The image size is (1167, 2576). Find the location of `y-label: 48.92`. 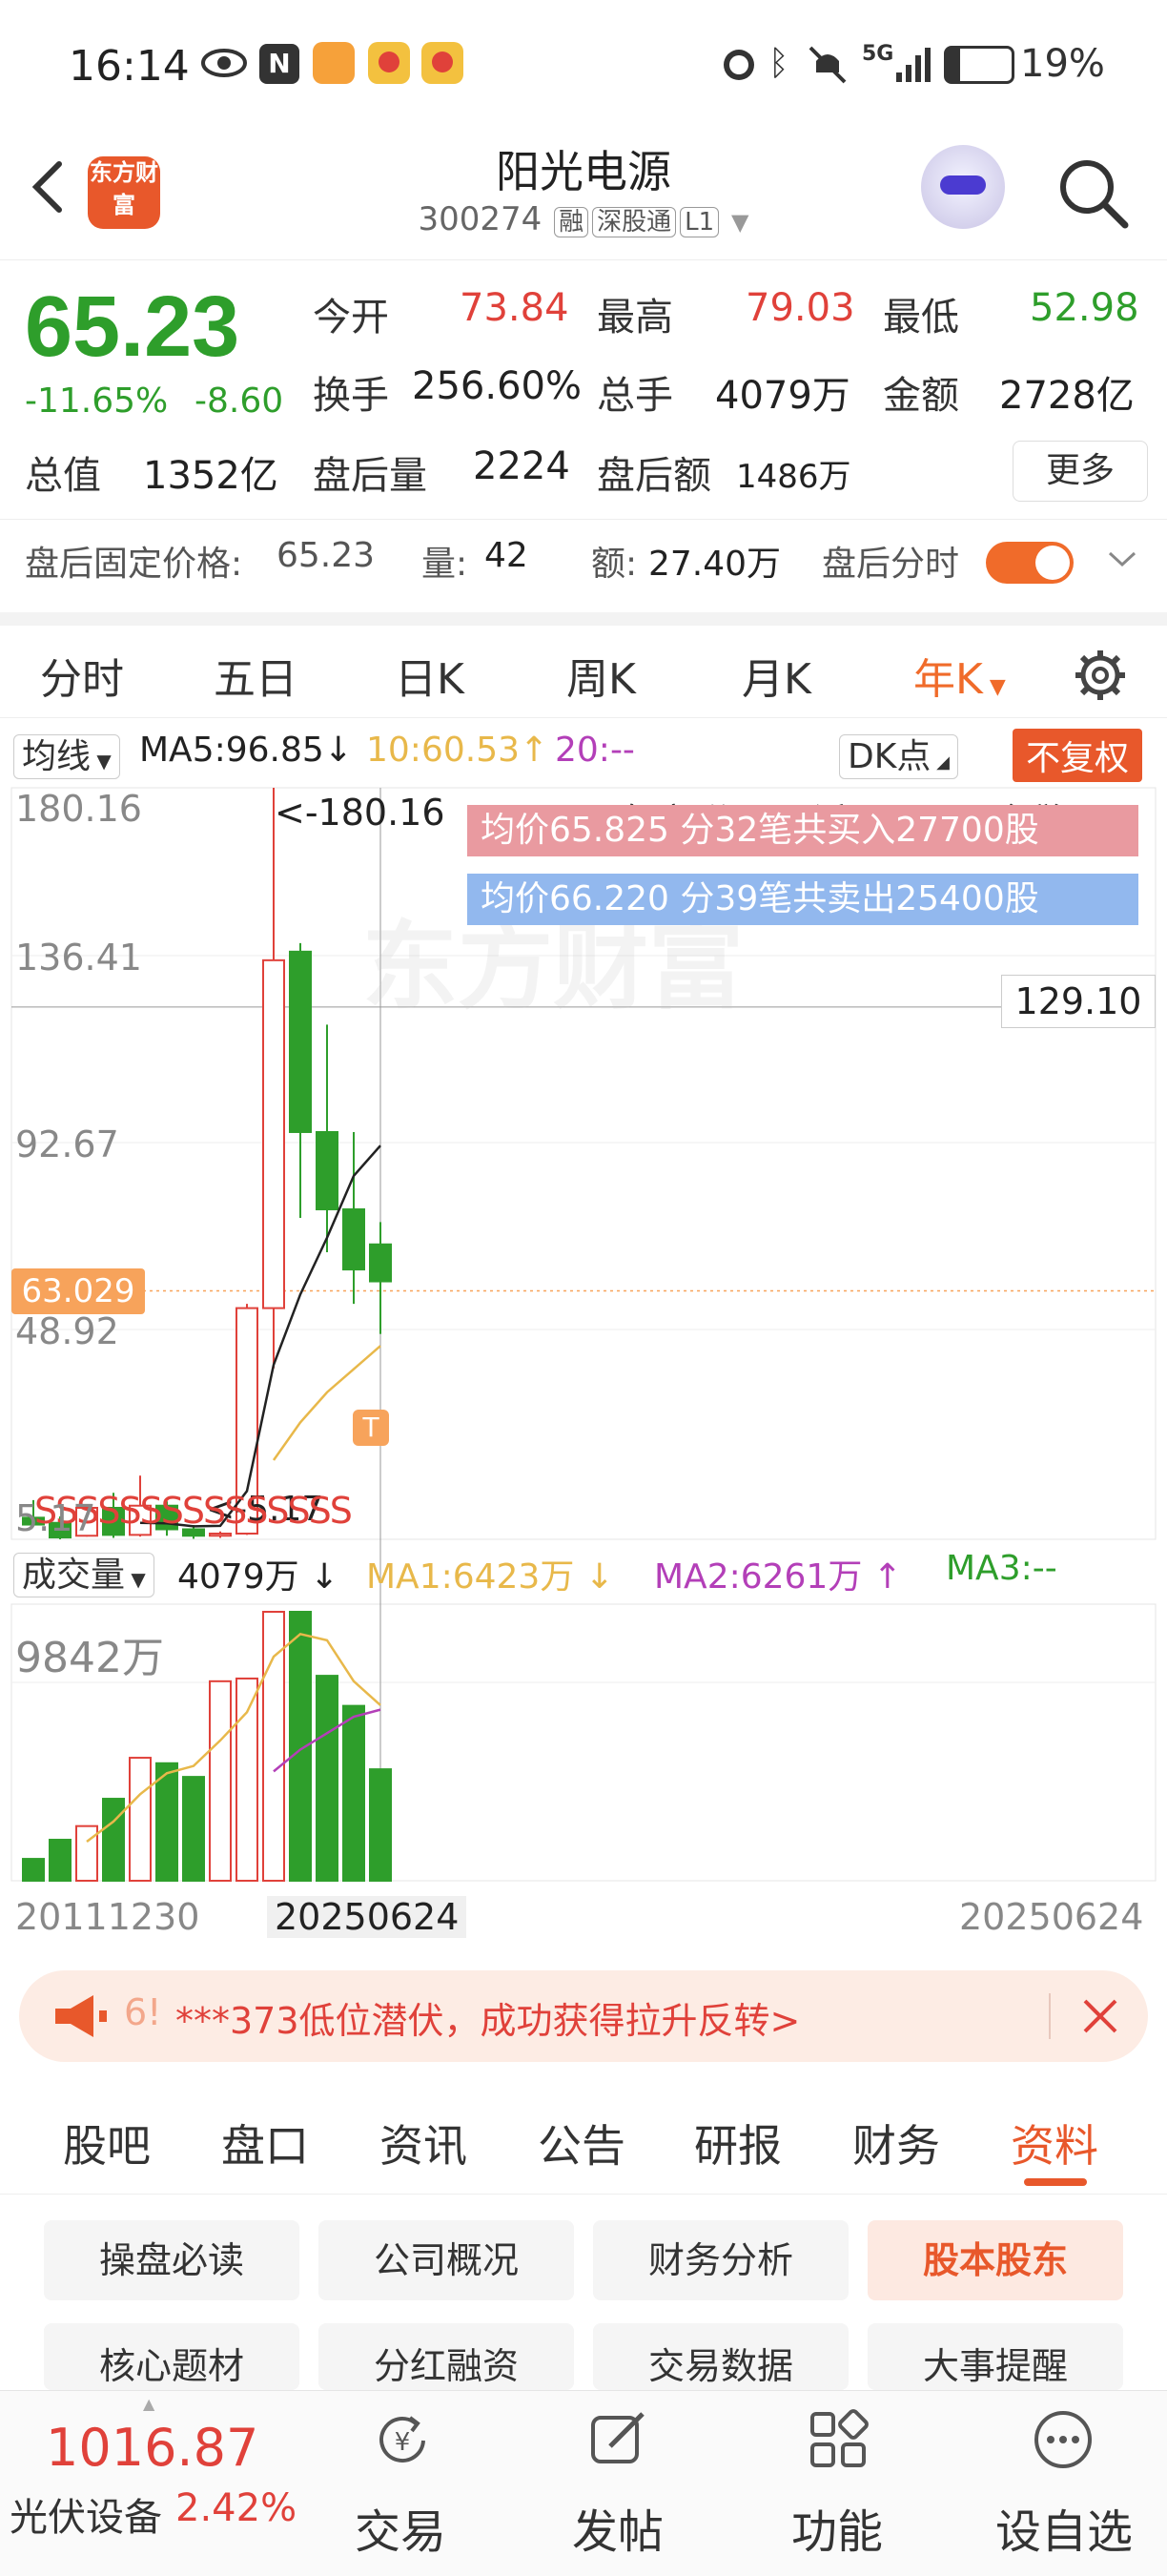

y-label: 48.92 is located at coordinates (67, 1331).